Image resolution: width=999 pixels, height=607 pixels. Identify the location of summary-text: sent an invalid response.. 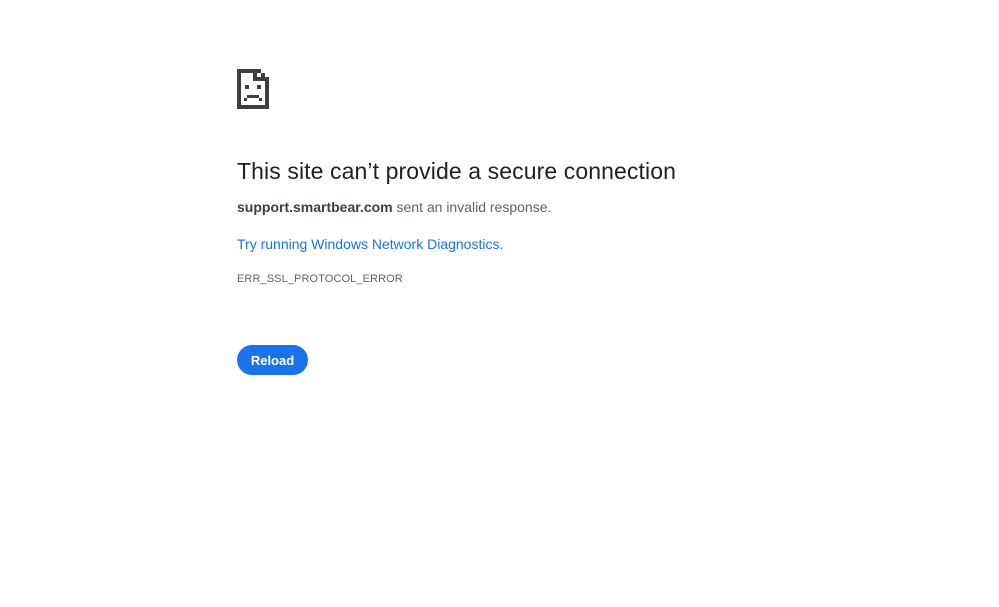
(472, 207).